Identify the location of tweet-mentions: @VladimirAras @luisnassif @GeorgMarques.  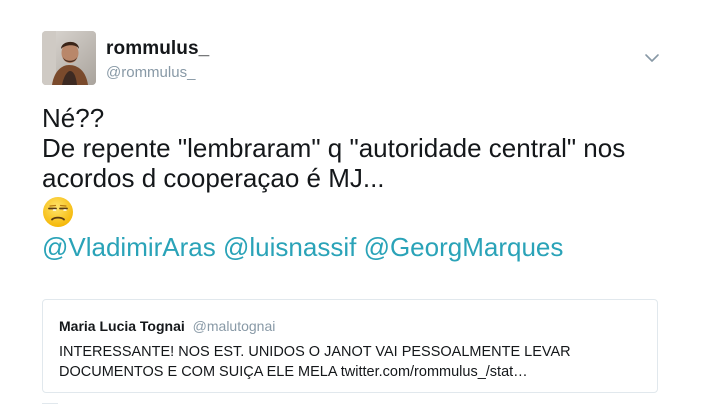
(362, 247).